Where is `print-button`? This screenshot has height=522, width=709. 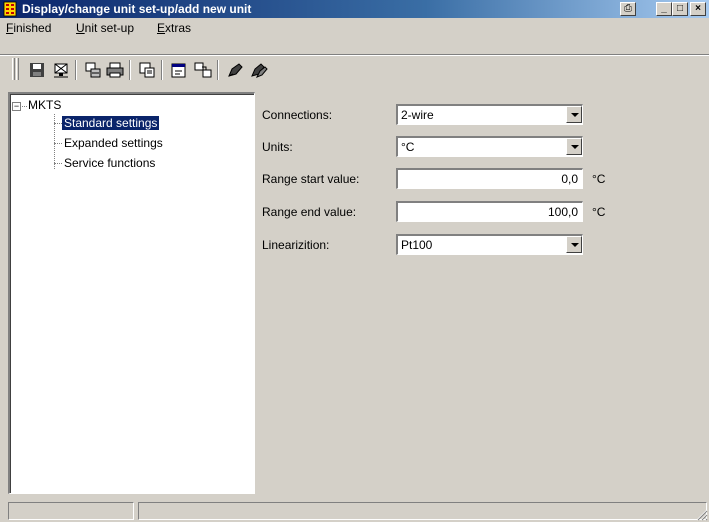 print-button is located at coordinates (115, 70).